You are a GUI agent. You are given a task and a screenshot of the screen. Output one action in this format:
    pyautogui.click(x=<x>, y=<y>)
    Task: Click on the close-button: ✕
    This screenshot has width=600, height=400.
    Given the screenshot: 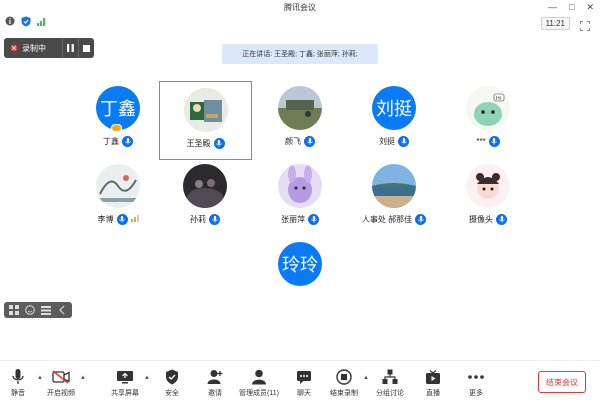 What is the action you would take?
    pyautogui.click(x=590, y=7)
    